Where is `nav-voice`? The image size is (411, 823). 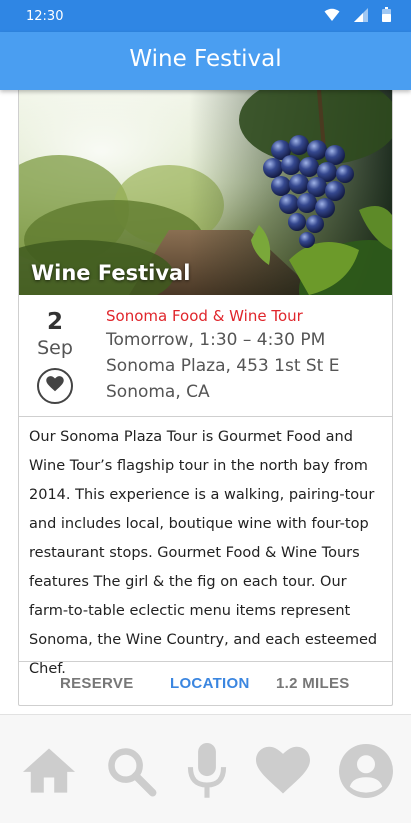
nav-voice is located at coordinates (207, 773).